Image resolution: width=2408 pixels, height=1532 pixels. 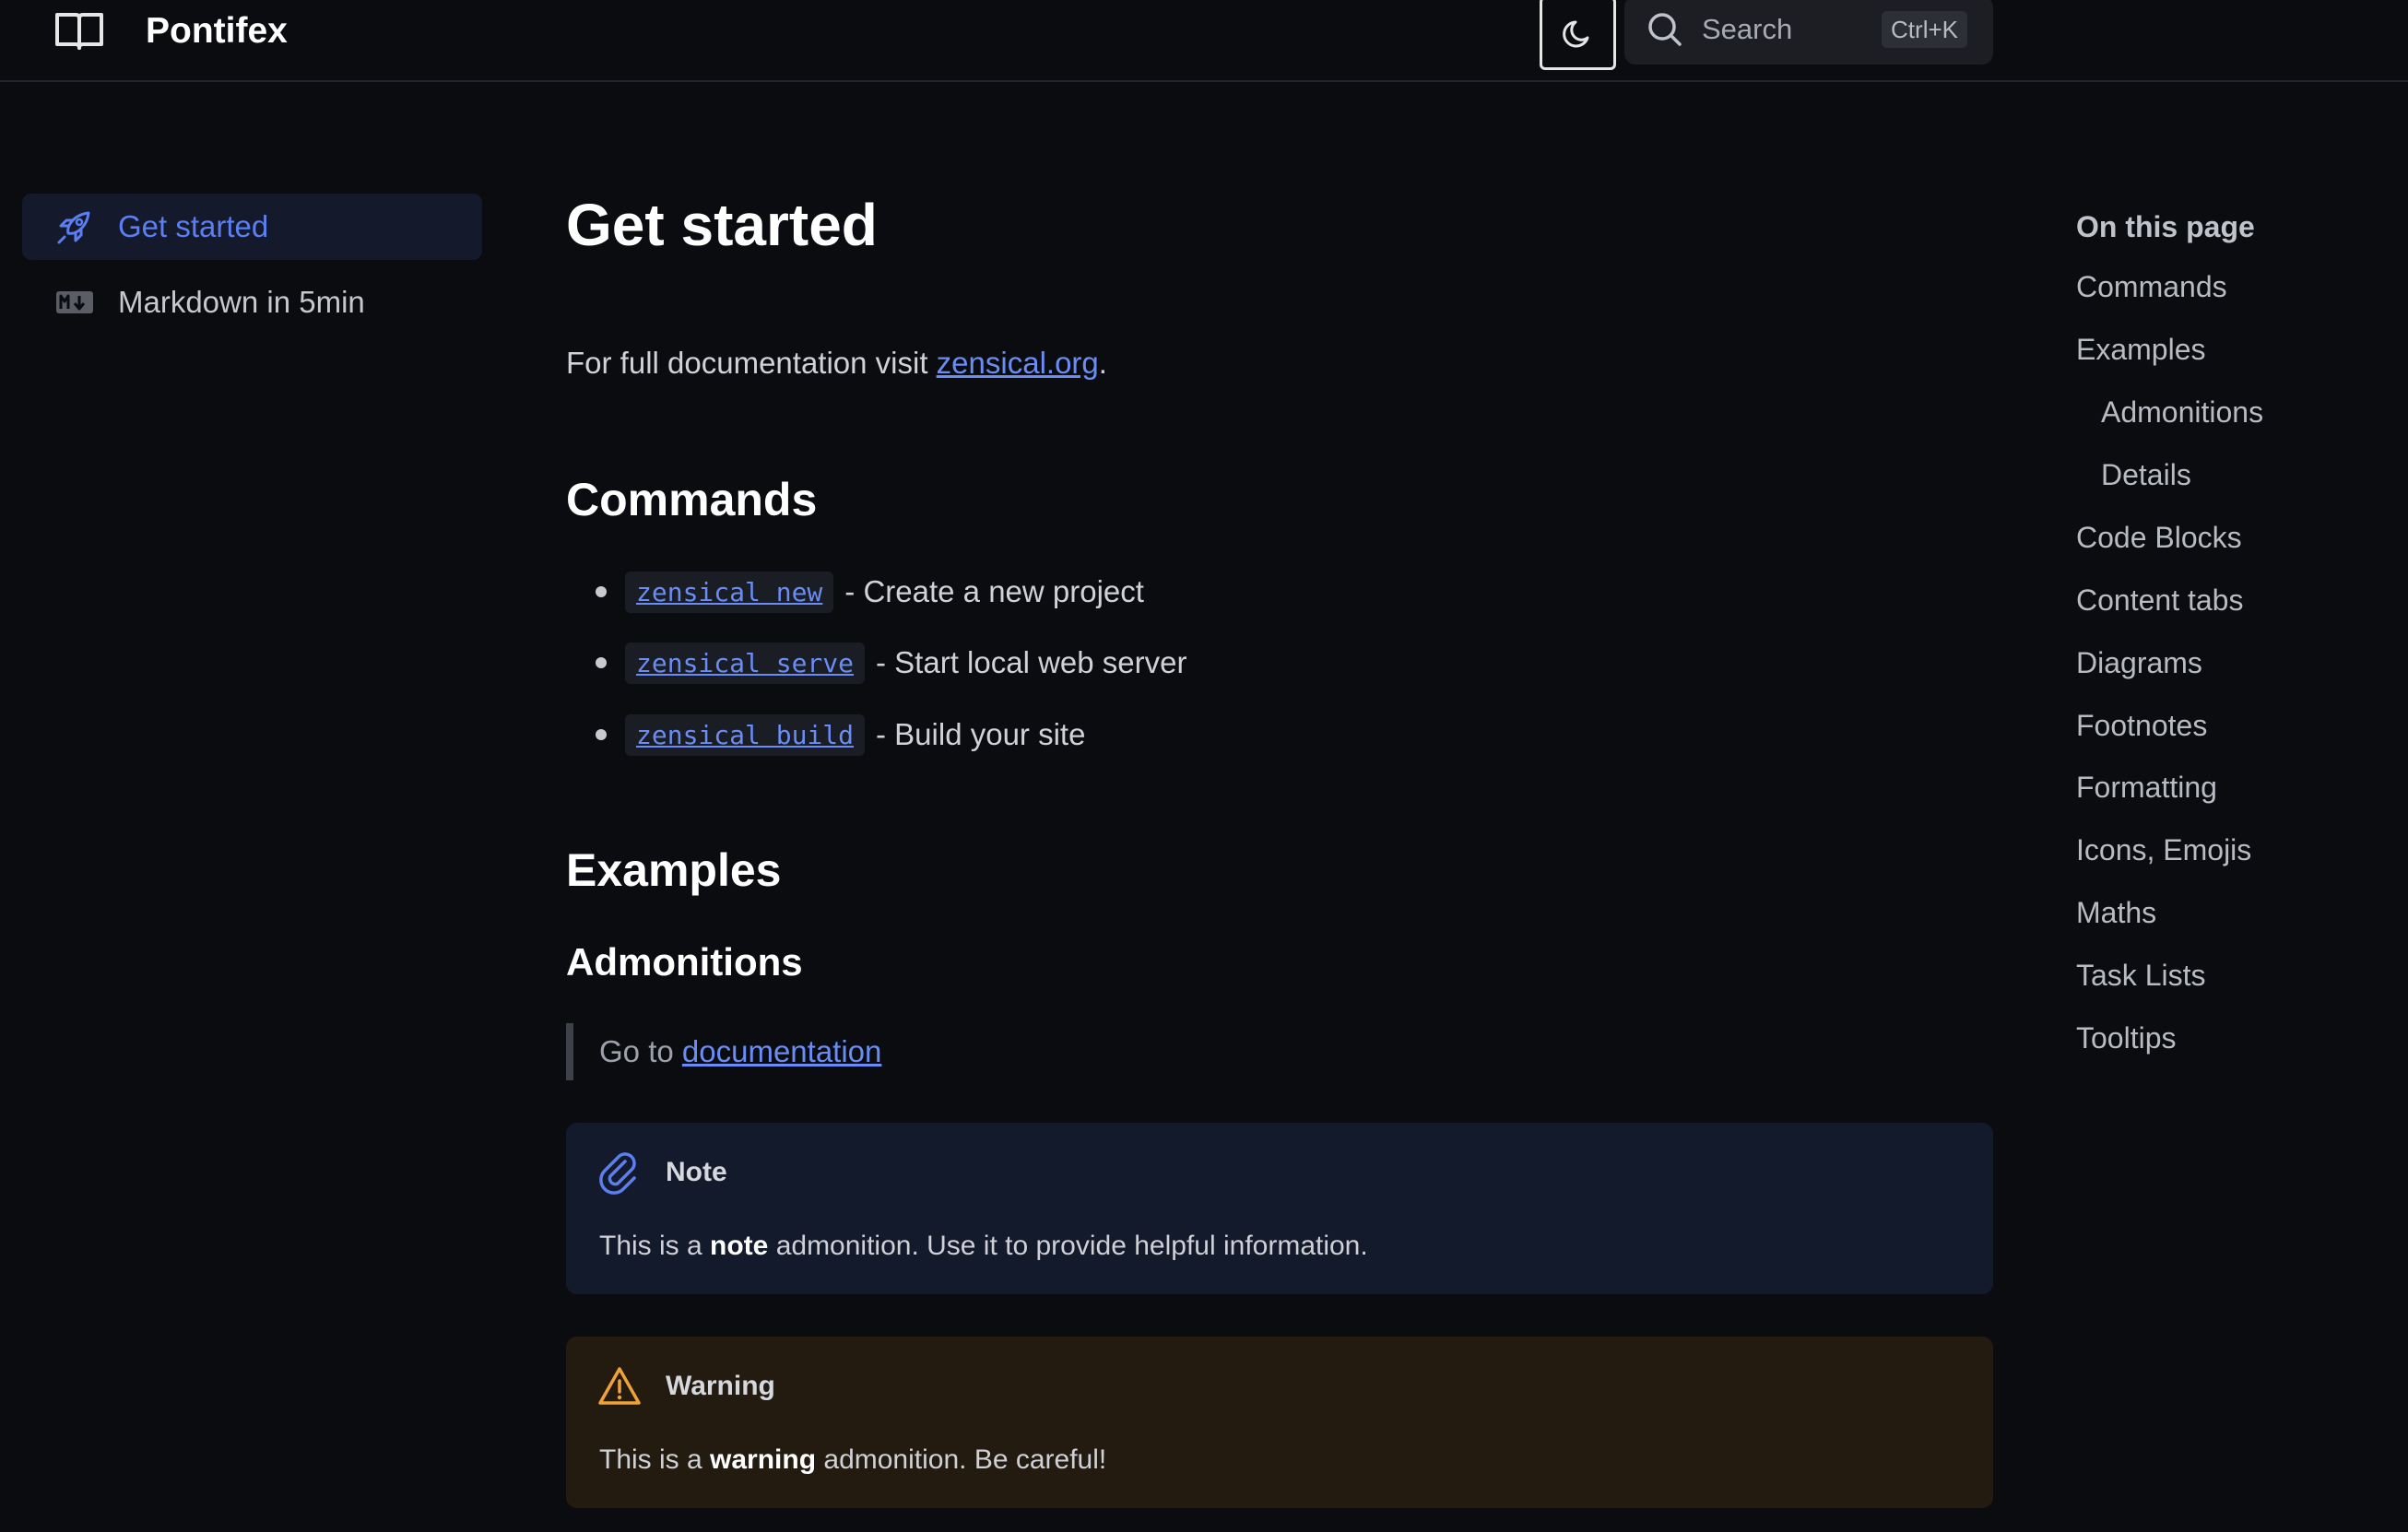 What do you see at coordinates (1665, 29) in the screenshot?
I see `search-icon` at bounding box center [1665, 29].